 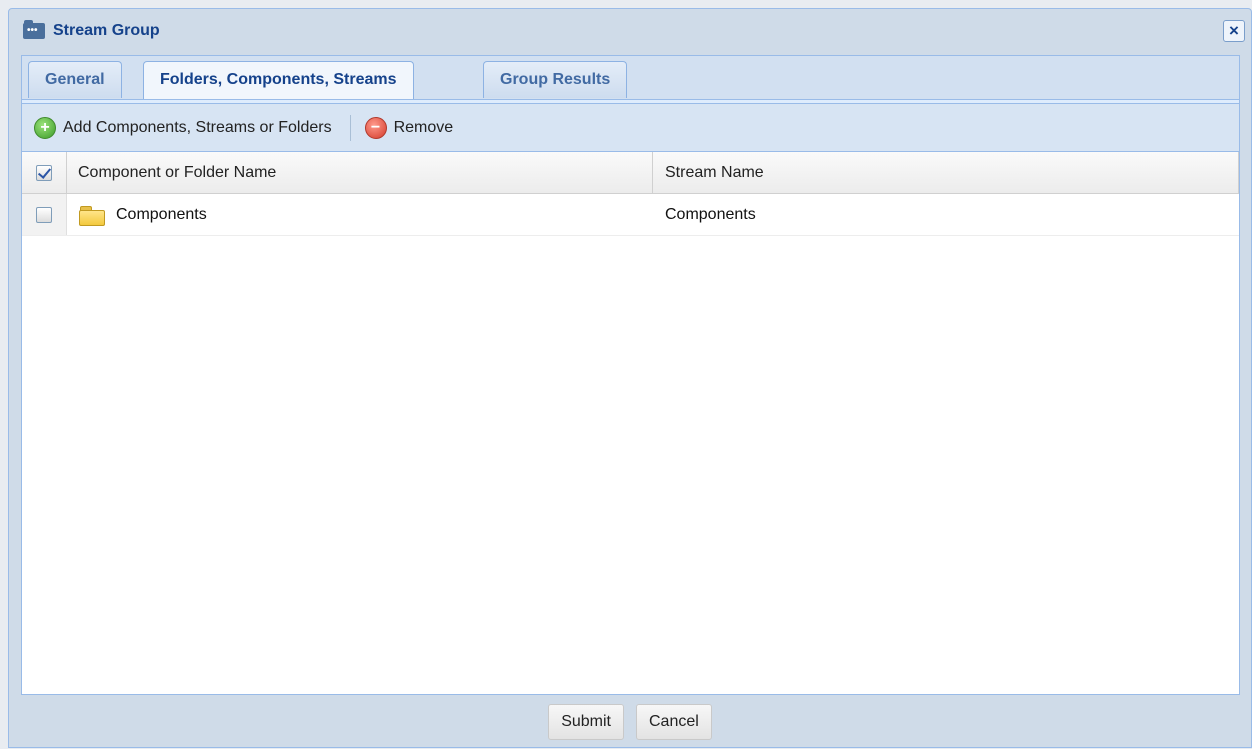 I want to click on tab-folders-components-streams: Folders, Components, Streams, so click(x=278, y=80).